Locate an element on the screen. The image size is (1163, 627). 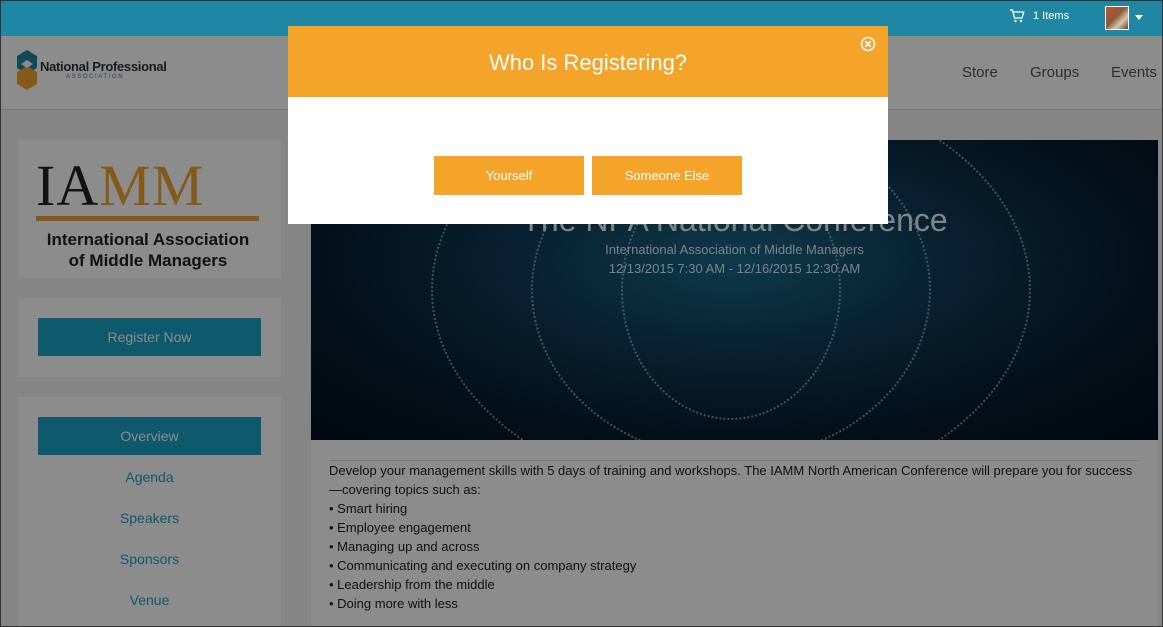
cart-link: 1 Items is located at coordinates (1039, 16).